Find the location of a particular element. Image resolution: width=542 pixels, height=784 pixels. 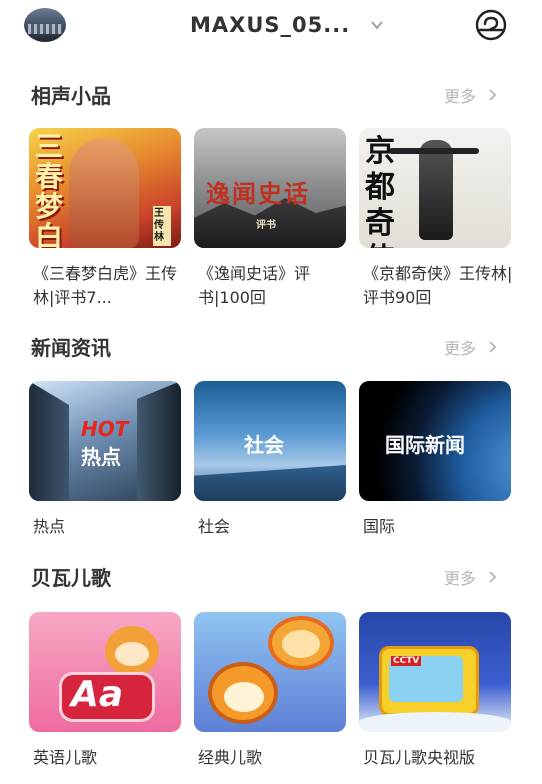

thumbnail: 逸闻史话 评书 is located at coordinates (270, 188).